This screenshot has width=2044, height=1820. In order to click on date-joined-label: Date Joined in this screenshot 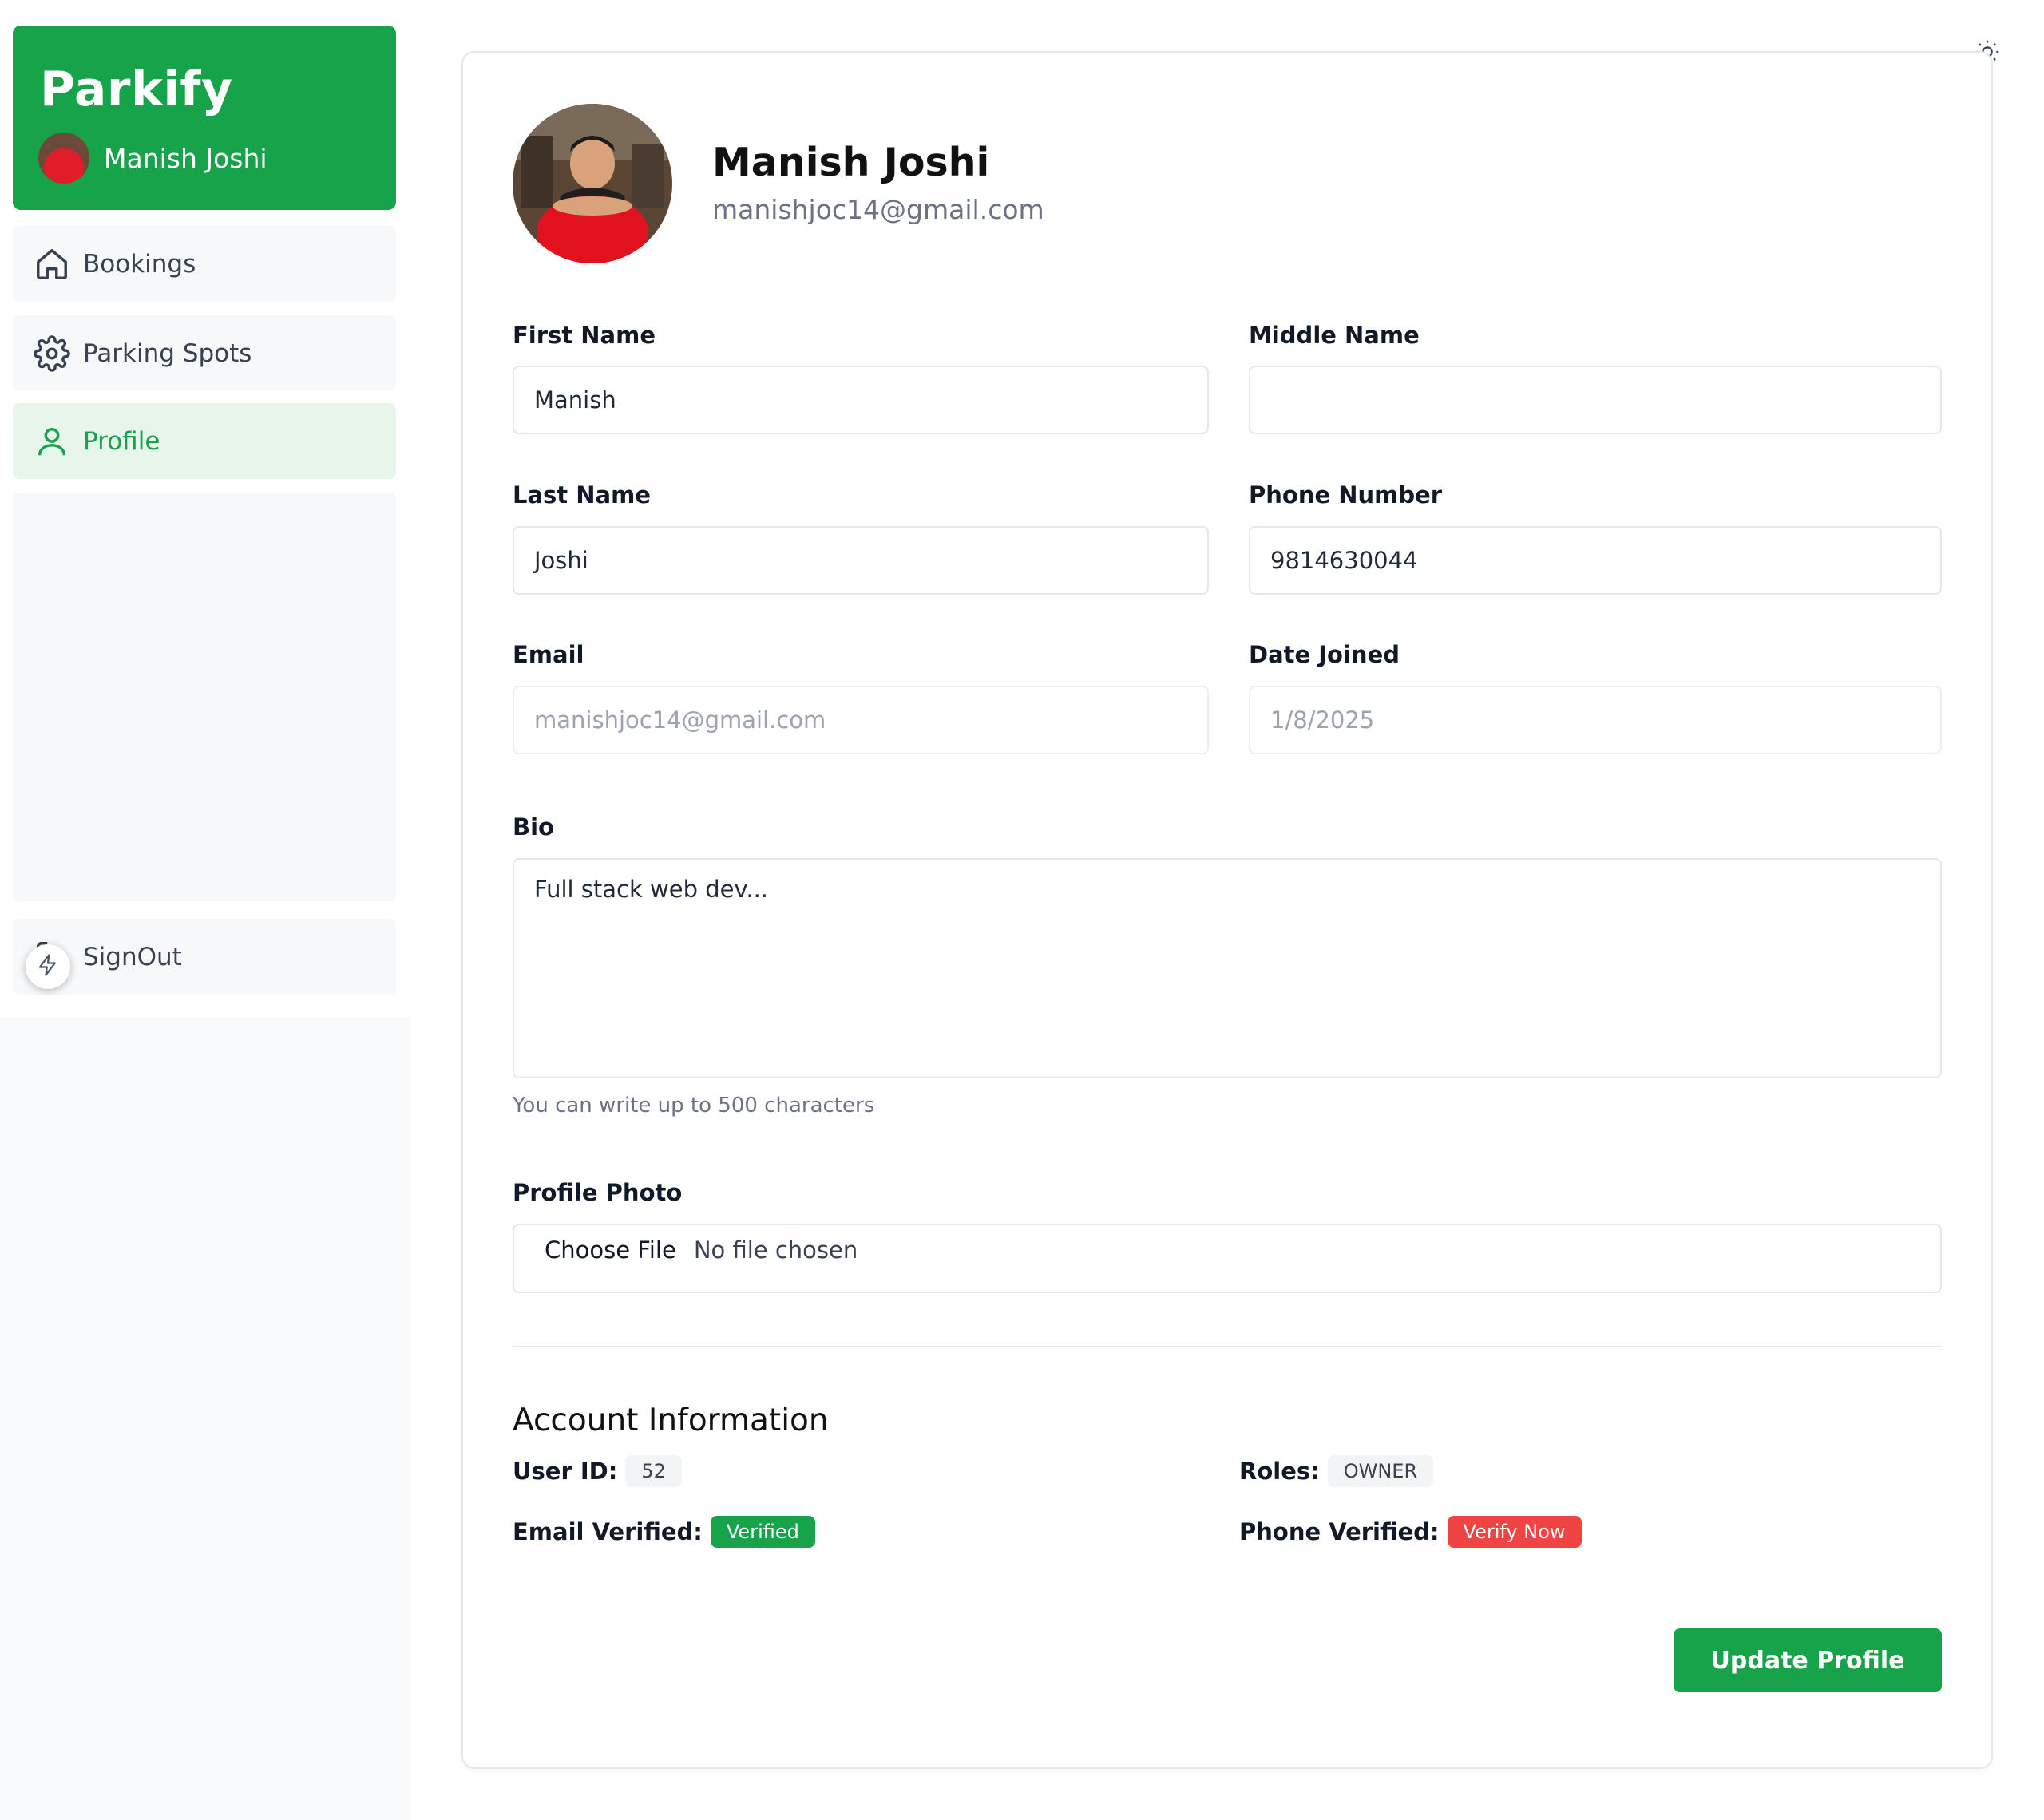, I will do `click(1324, 654)`.